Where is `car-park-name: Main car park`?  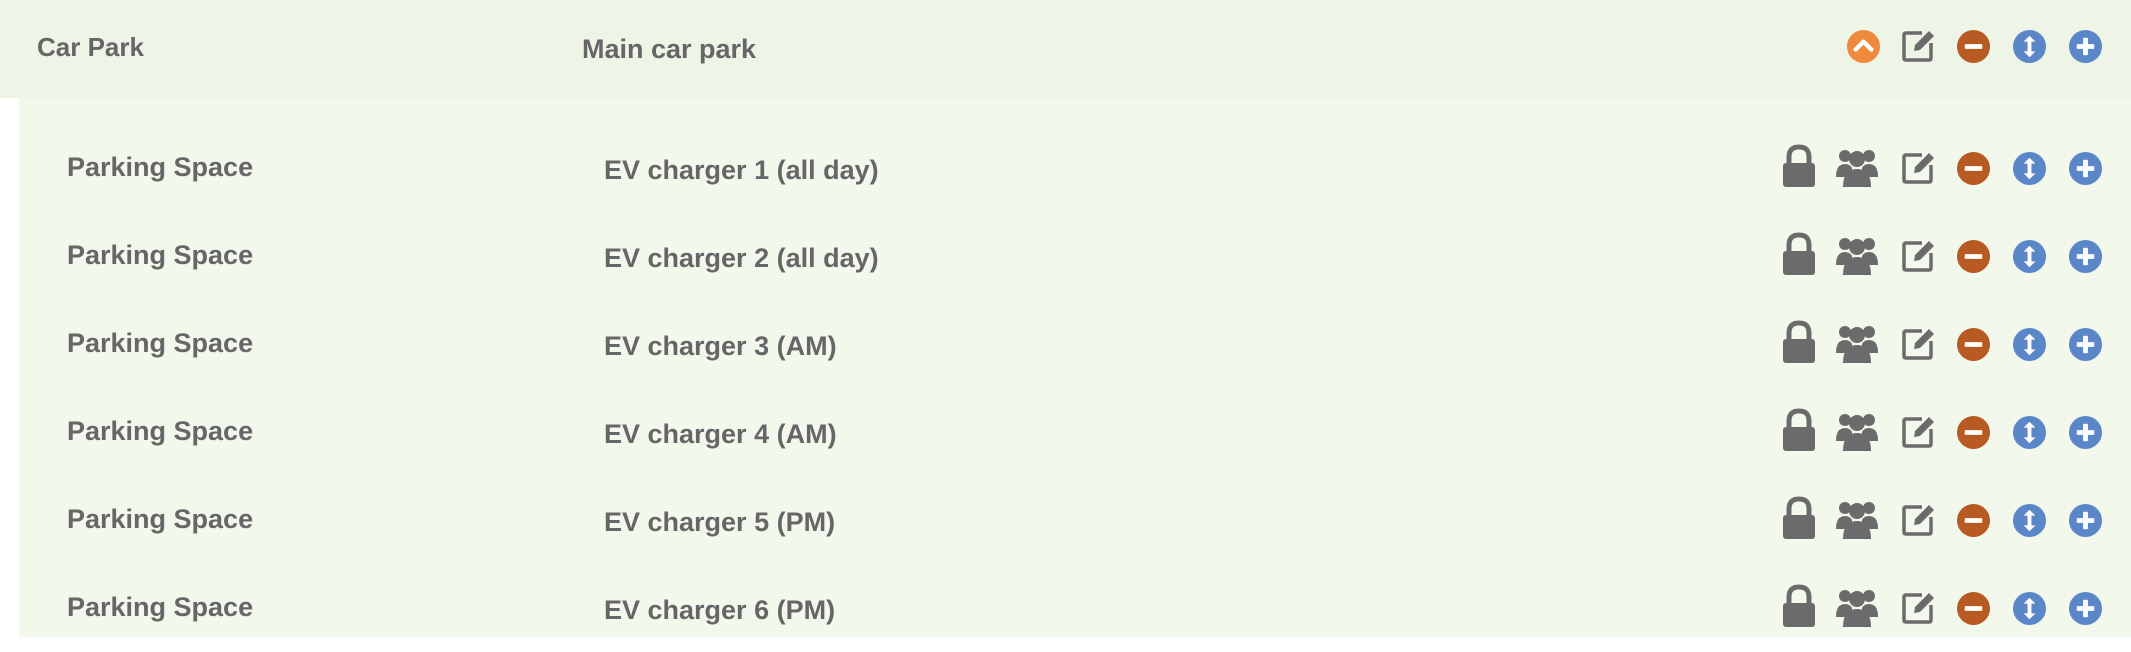
car-park-name: Main car park is located at coordinates (669, 49).